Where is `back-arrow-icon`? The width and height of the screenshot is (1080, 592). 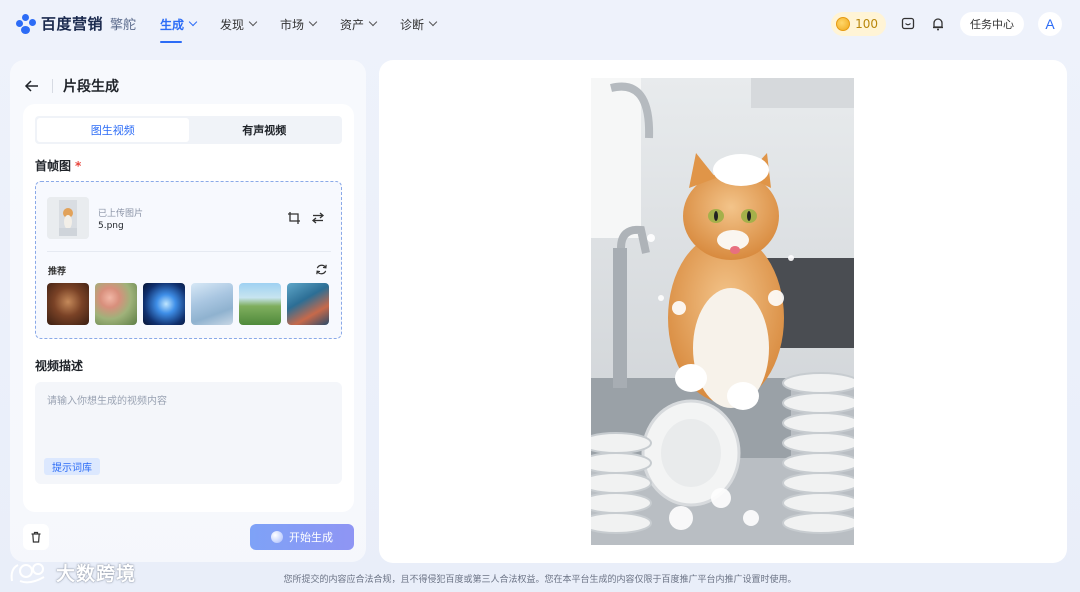
back-arrow-icon is located at coordinates (32, 86).